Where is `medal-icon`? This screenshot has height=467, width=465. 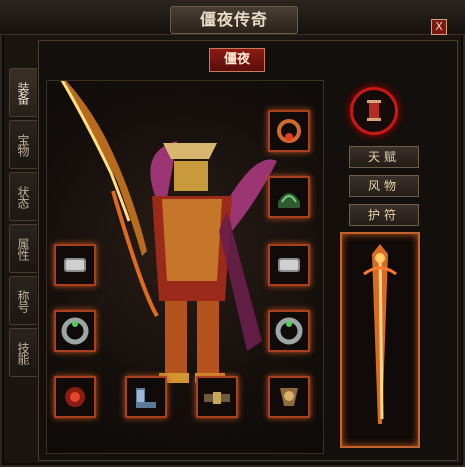
medal-icon is located at coordinates (289, 397).